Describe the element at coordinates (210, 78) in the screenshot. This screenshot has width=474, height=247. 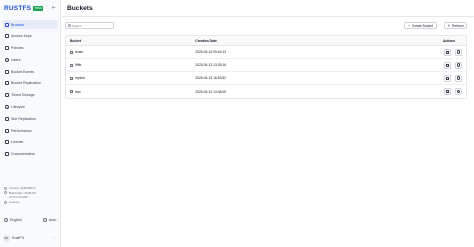
I see `creation-date: 2025-04-13 16:53:52` at that location.